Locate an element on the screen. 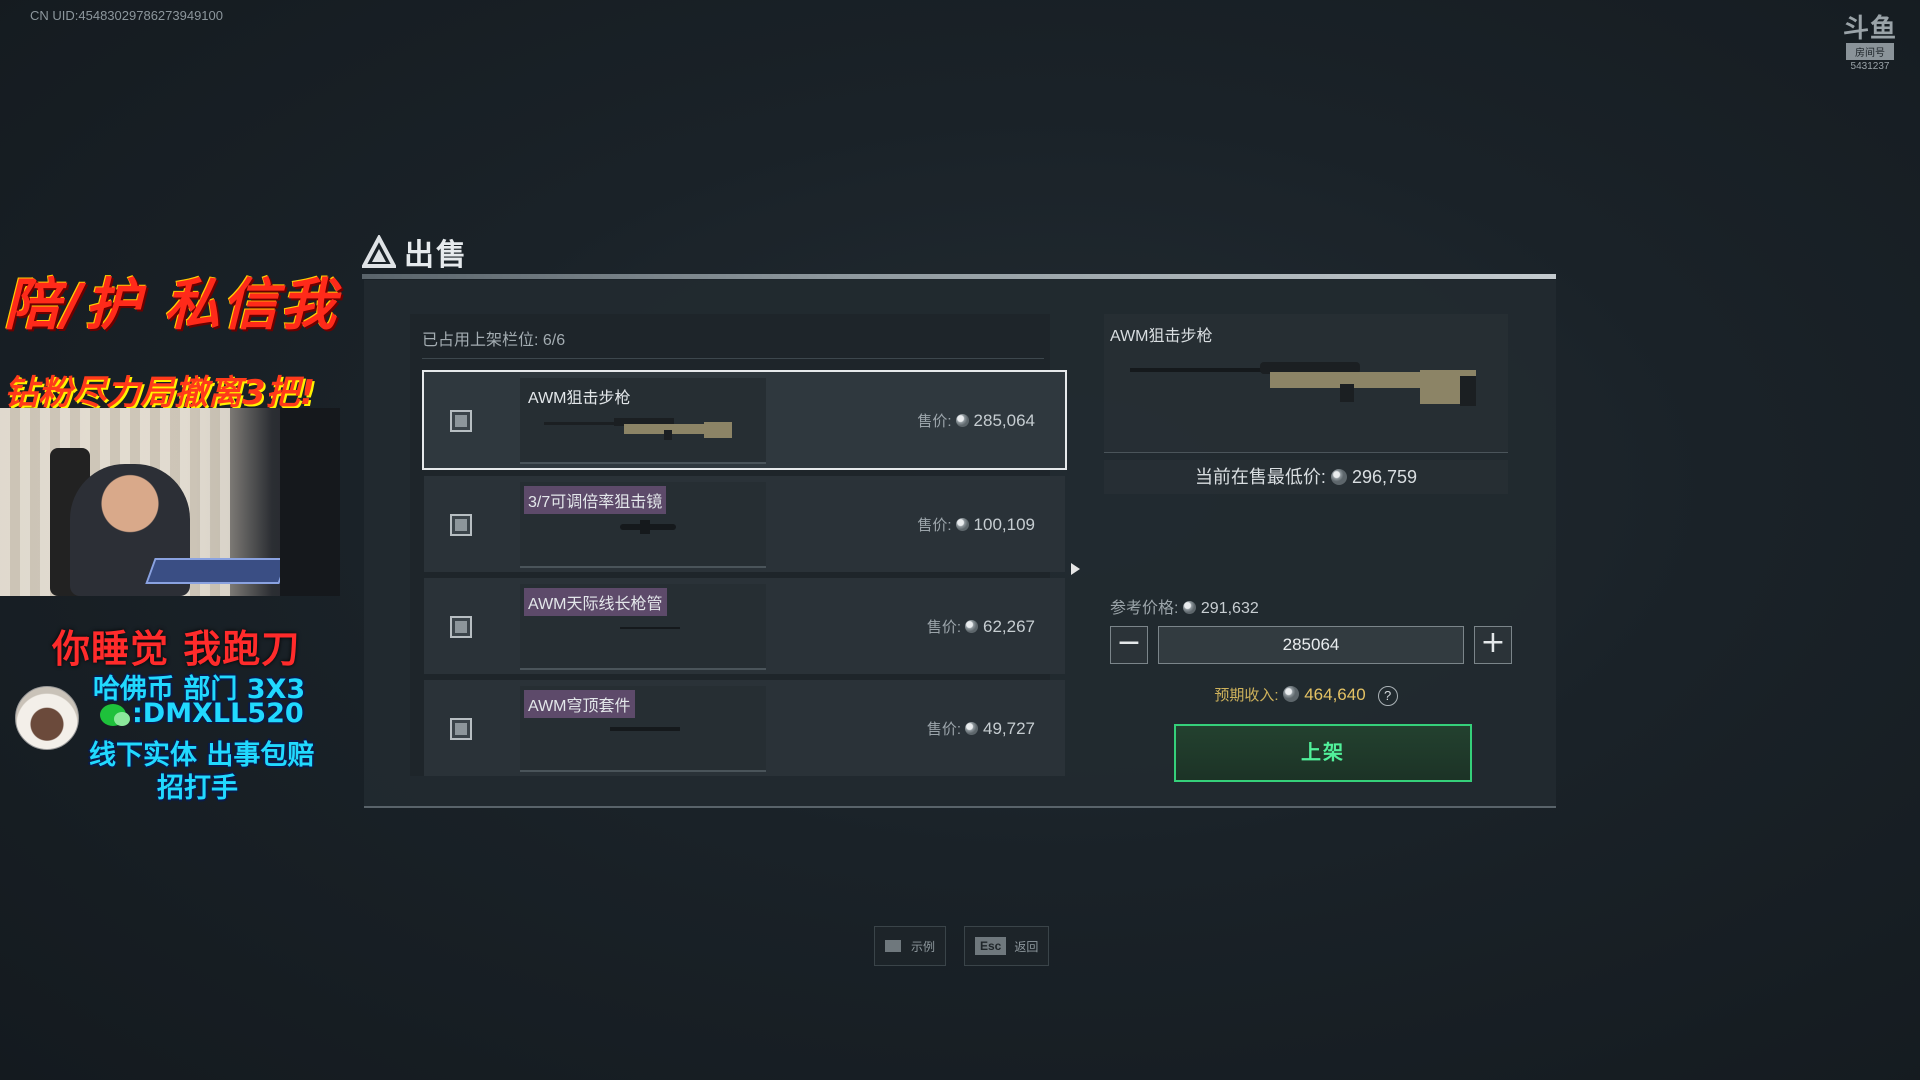 Image resolution: width=1920 pixels, height=1080 pixels. item-name: 3/7可调倍率狙击镜 is located at coordinates (595, 500).